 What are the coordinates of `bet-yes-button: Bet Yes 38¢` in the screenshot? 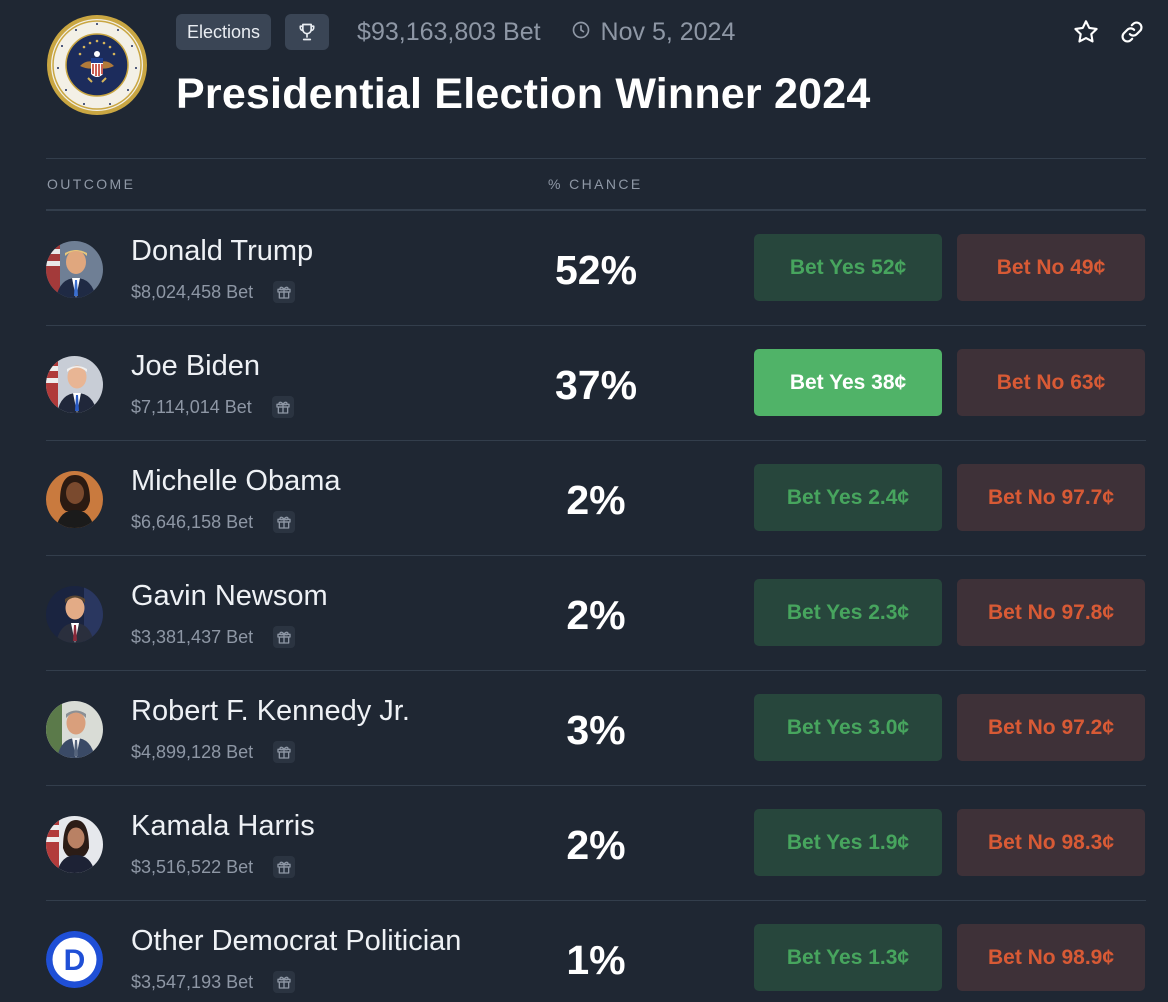 It's located at (848, 382).